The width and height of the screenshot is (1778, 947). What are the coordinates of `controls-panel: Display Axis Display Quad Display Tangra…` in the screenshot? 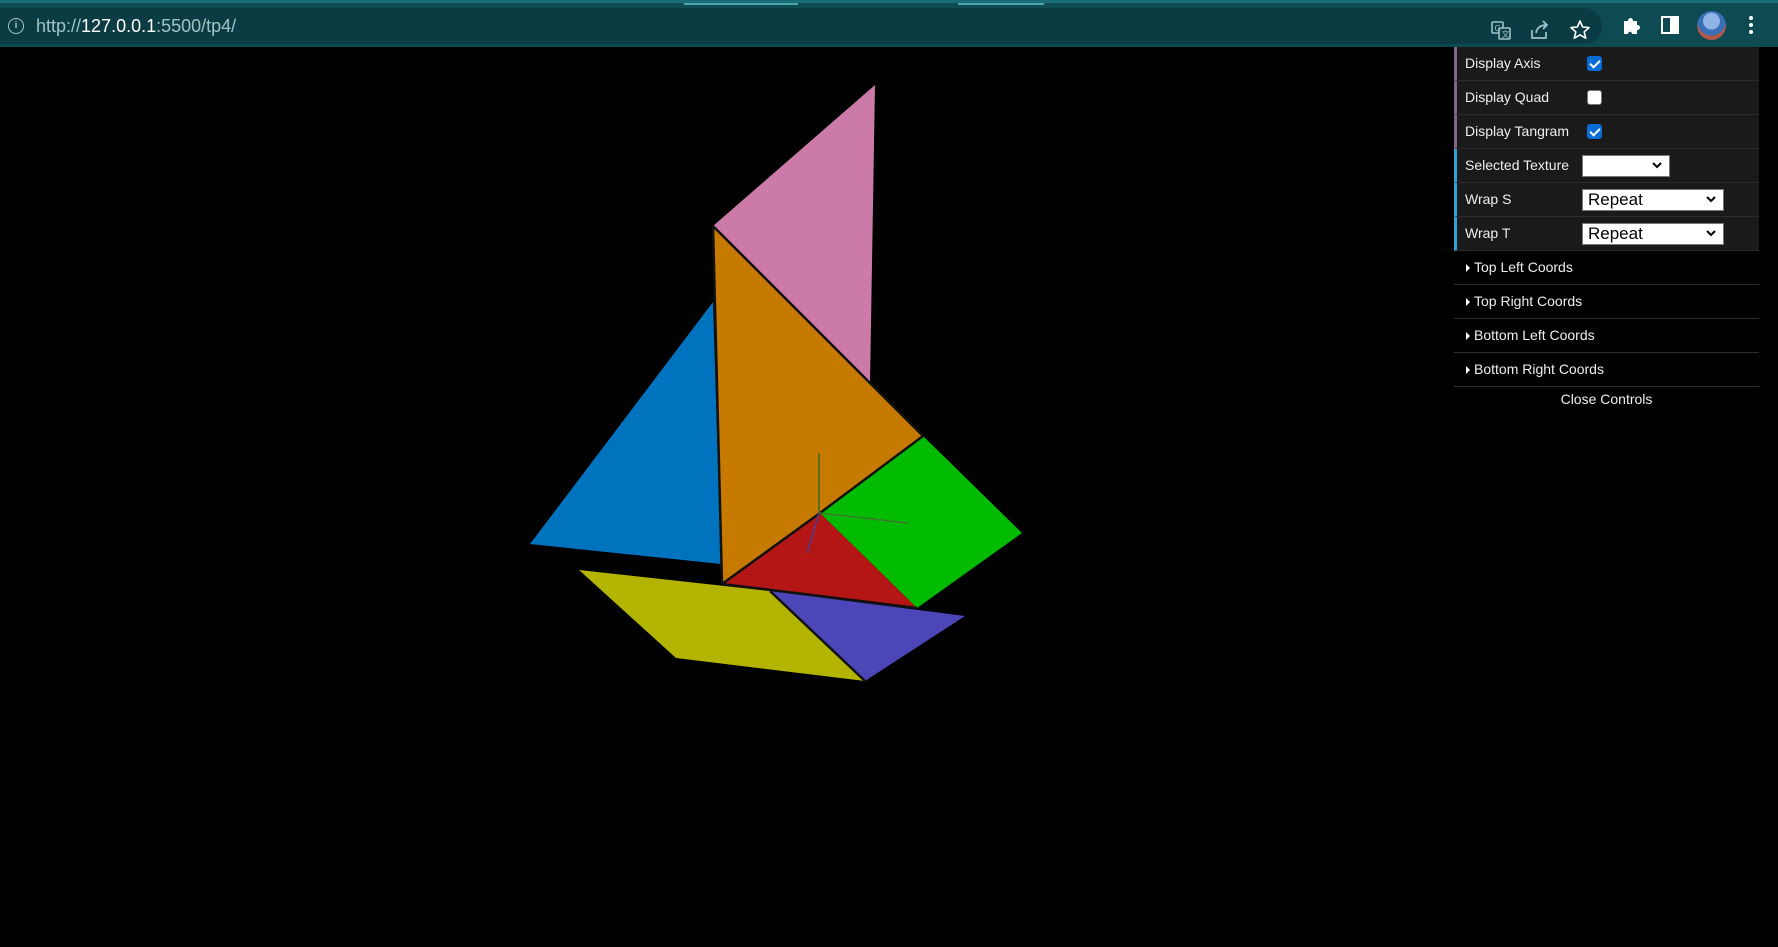 It's located at (1606, 229).